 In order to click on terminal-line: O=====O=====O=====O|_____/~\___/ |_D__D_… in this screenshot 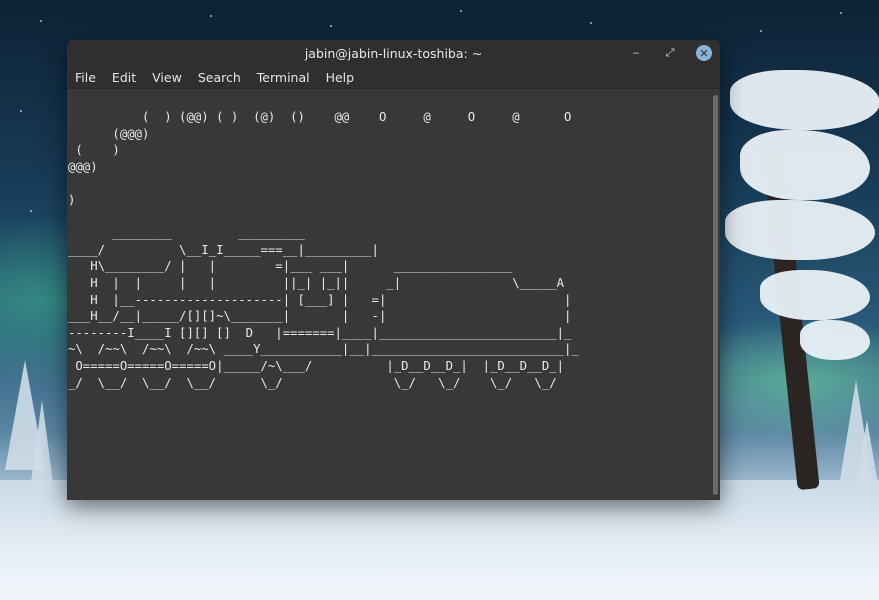, I will do `click(316, 365)`.